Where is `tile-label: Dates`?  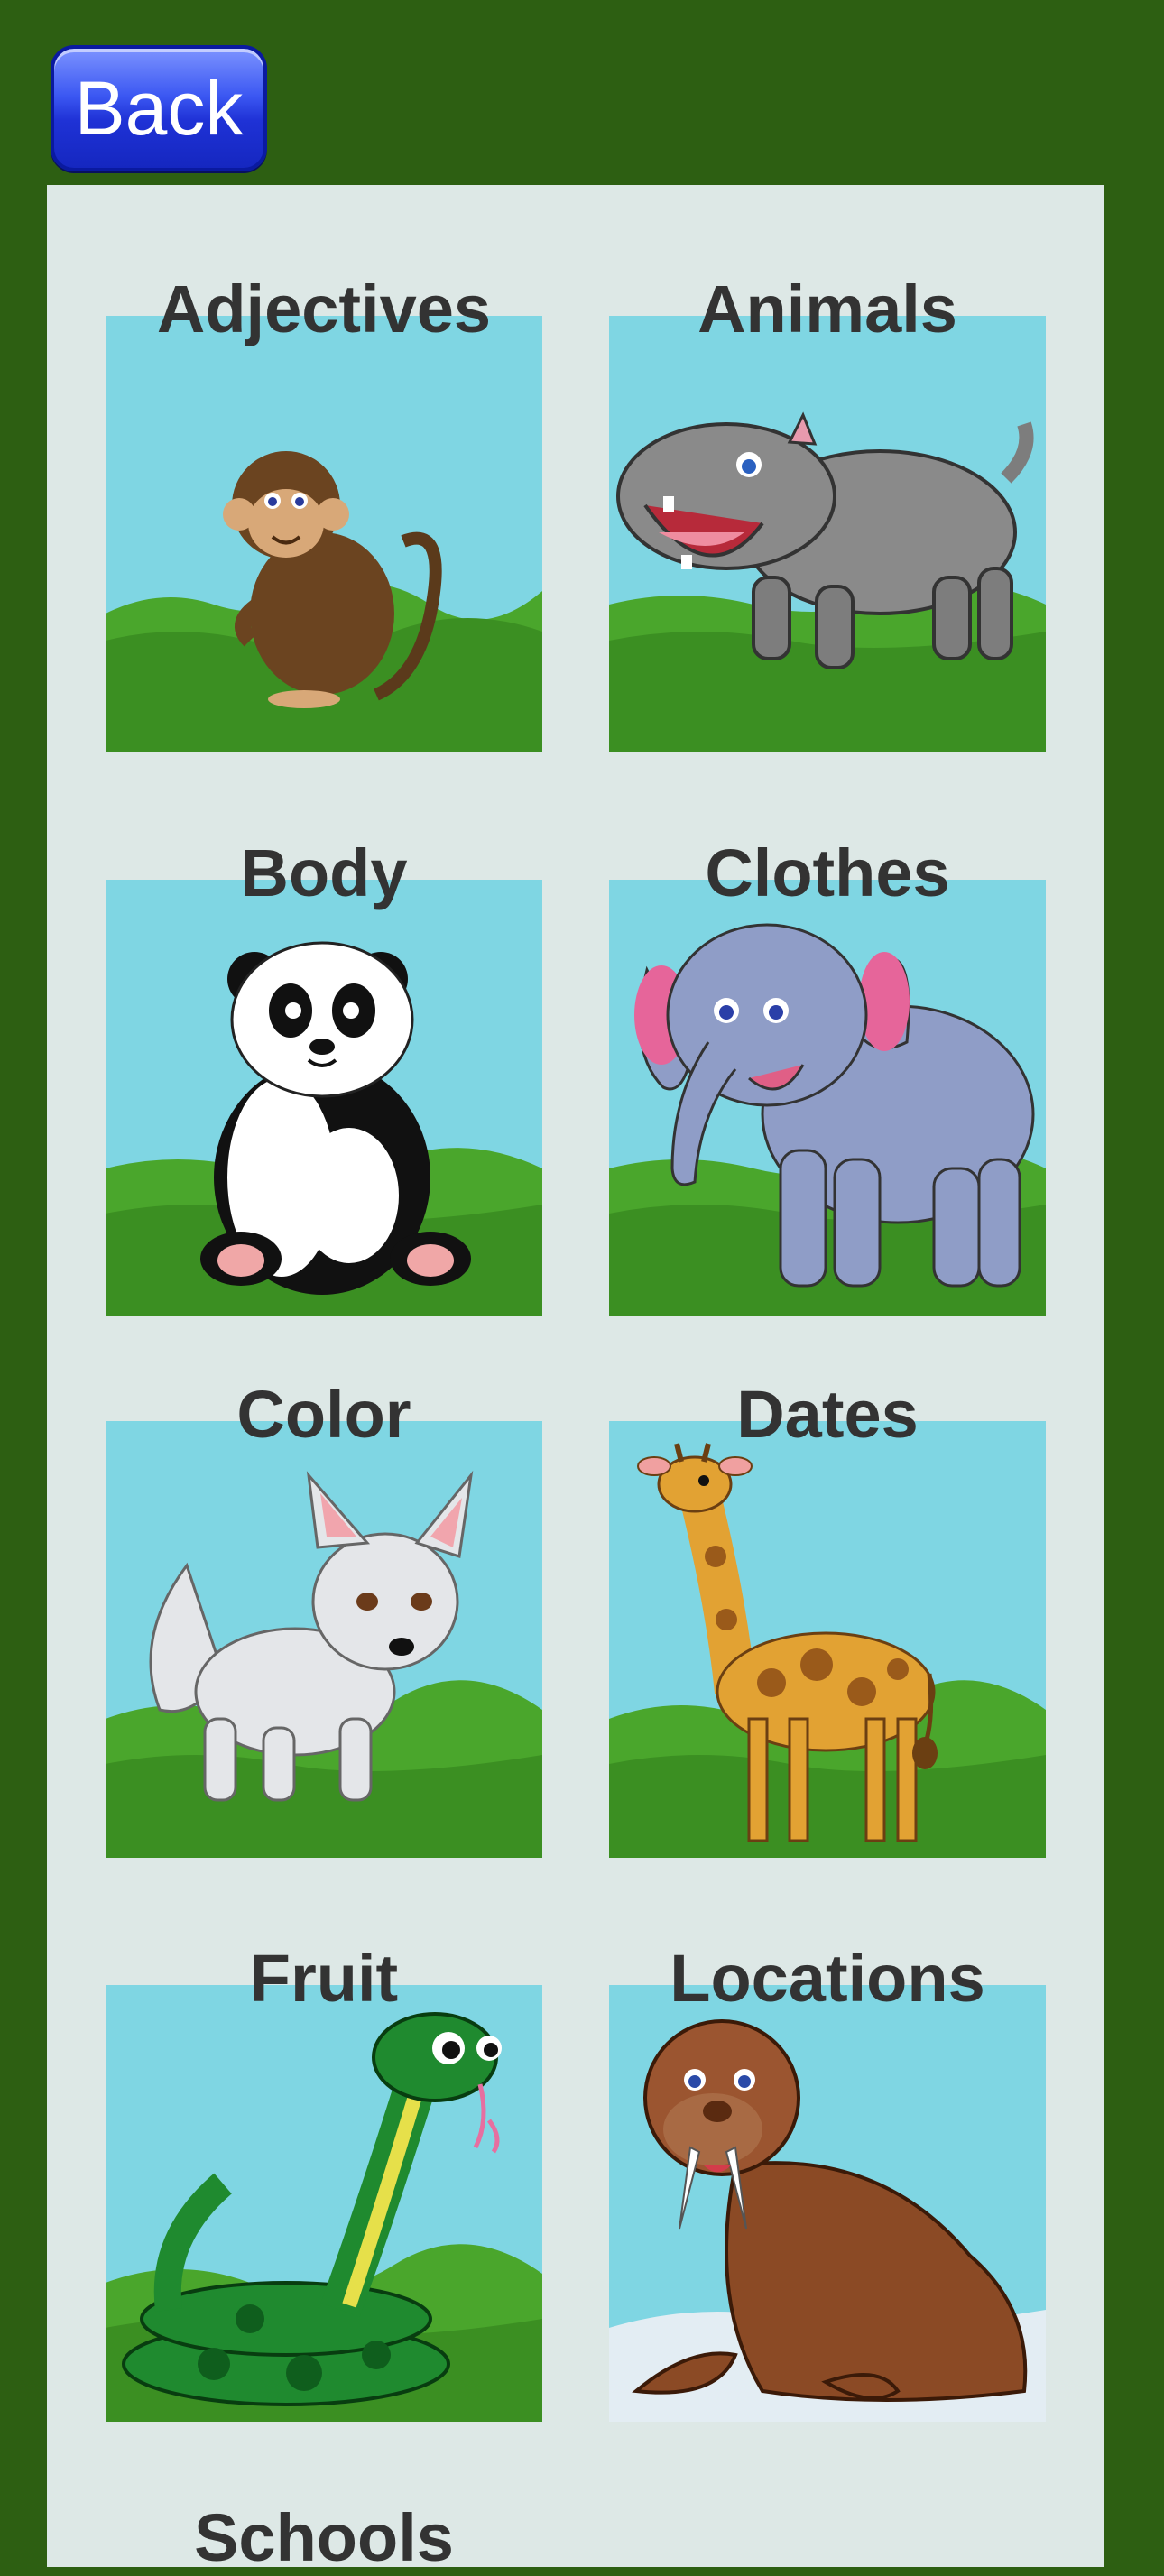 tile-label: Dates is located at coordinates (827, 1414).